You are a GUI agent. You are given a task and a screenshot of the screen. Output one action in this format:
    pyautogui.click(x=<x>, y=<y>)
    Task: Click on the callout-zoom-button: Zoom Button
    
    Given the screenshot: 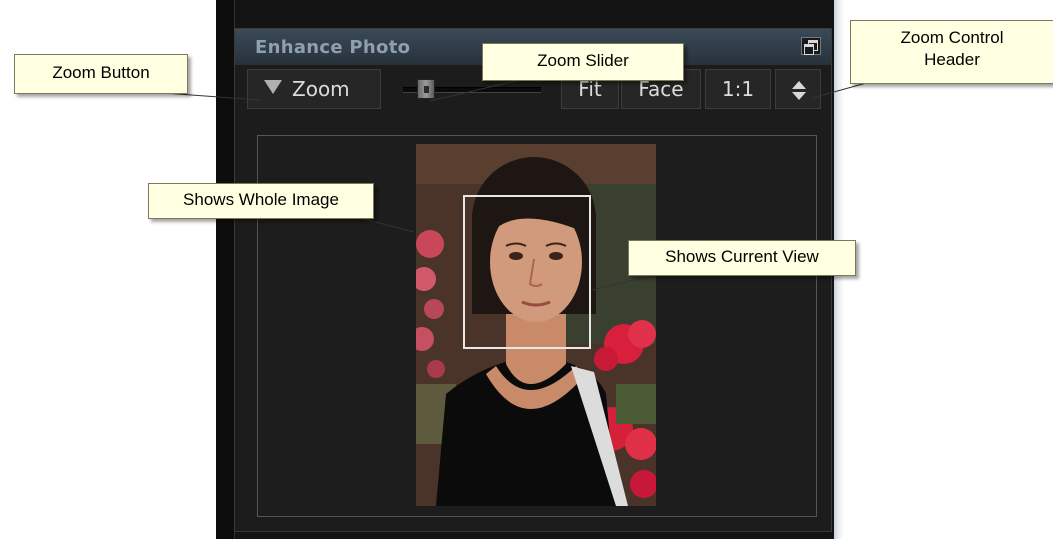 What is the action you would take?
    pyautogui.click(x=101, y=74)
    